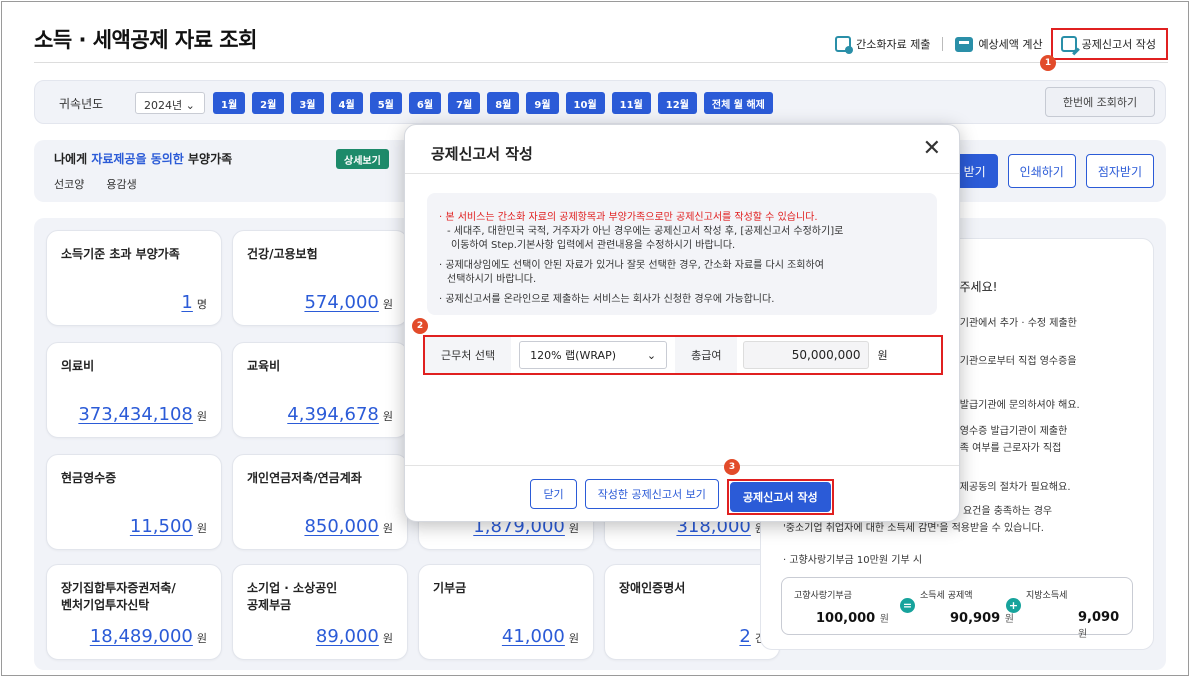  I want to click on card-amount-link: 41,000, so click(533, 636).